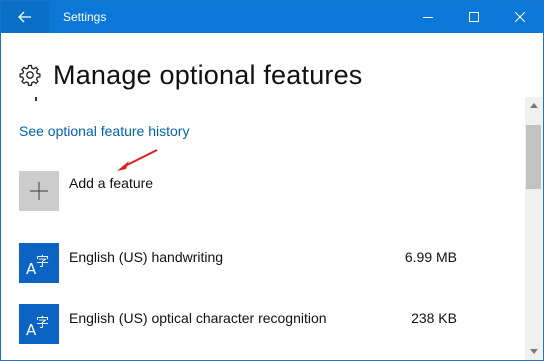  I want to click on maximize-button, so click(474, 17).